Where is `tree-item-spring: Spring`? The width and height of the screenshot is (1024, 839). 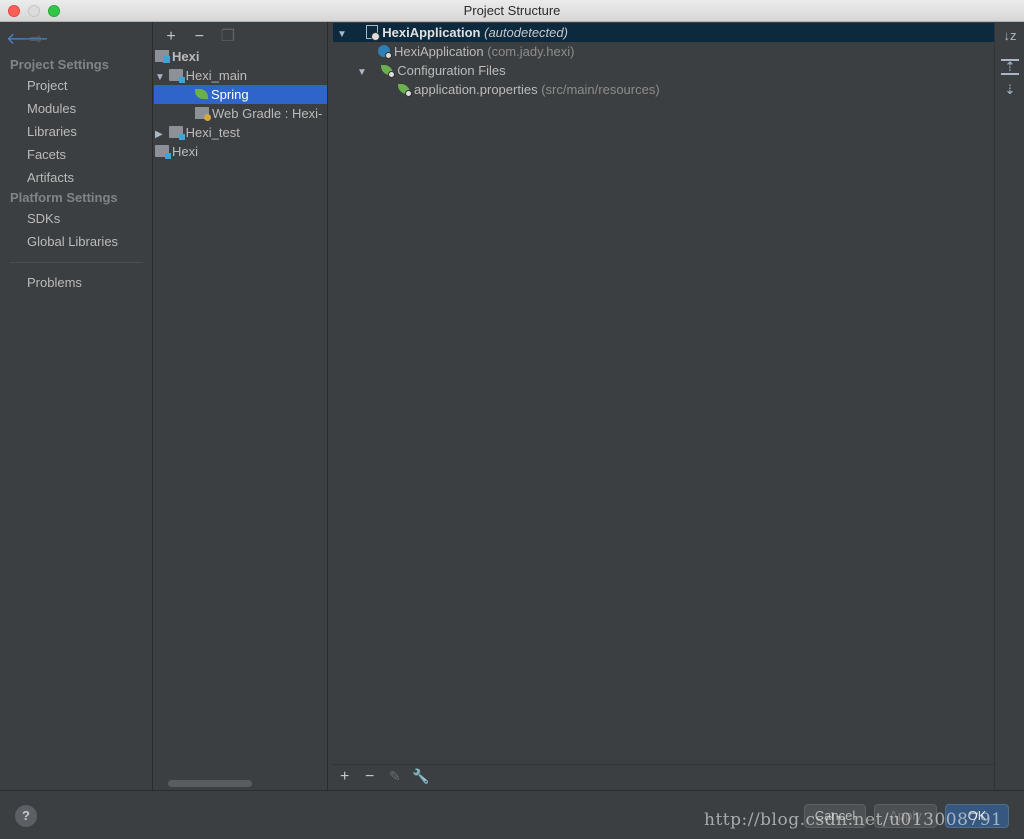 tree-item-spring: Spring is located at coordinates (240, 94).